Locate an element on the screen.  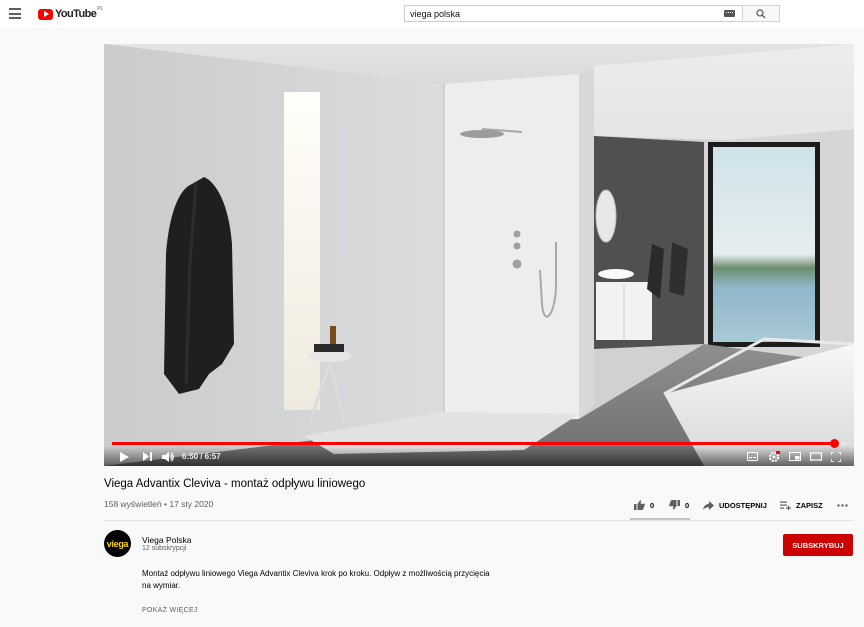
save-button: ZAPISZ is located at coordinates (801, 505).